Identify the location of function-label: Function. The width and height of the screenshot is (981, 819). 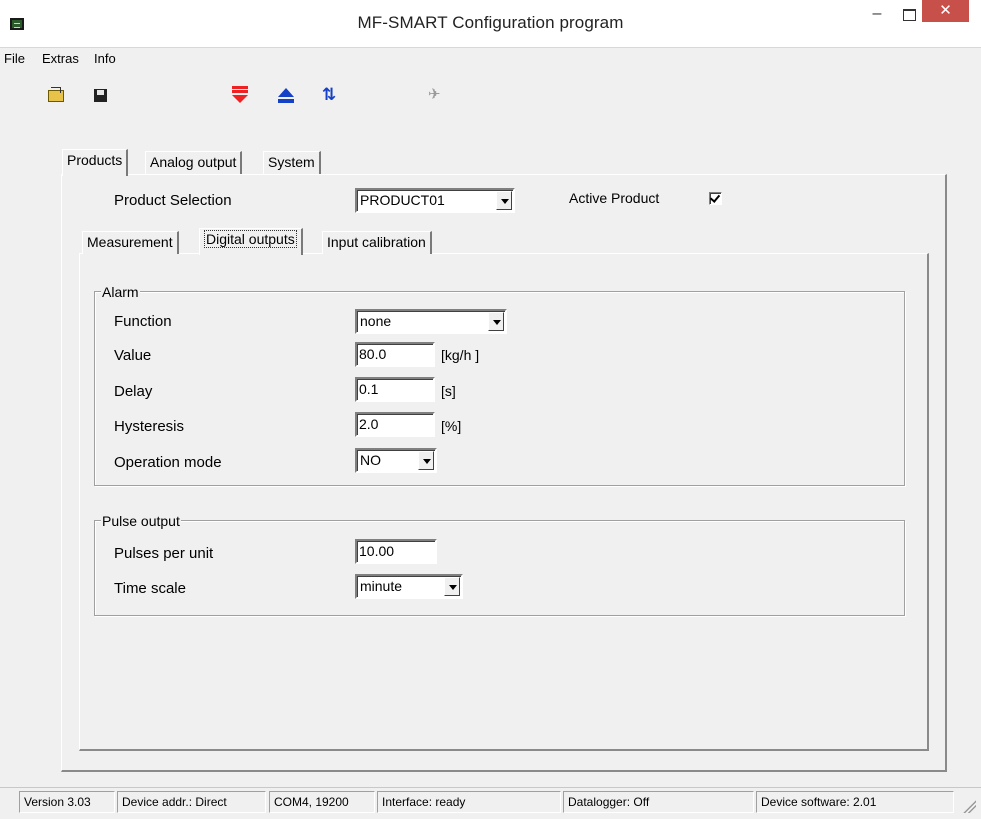
(143, 321).